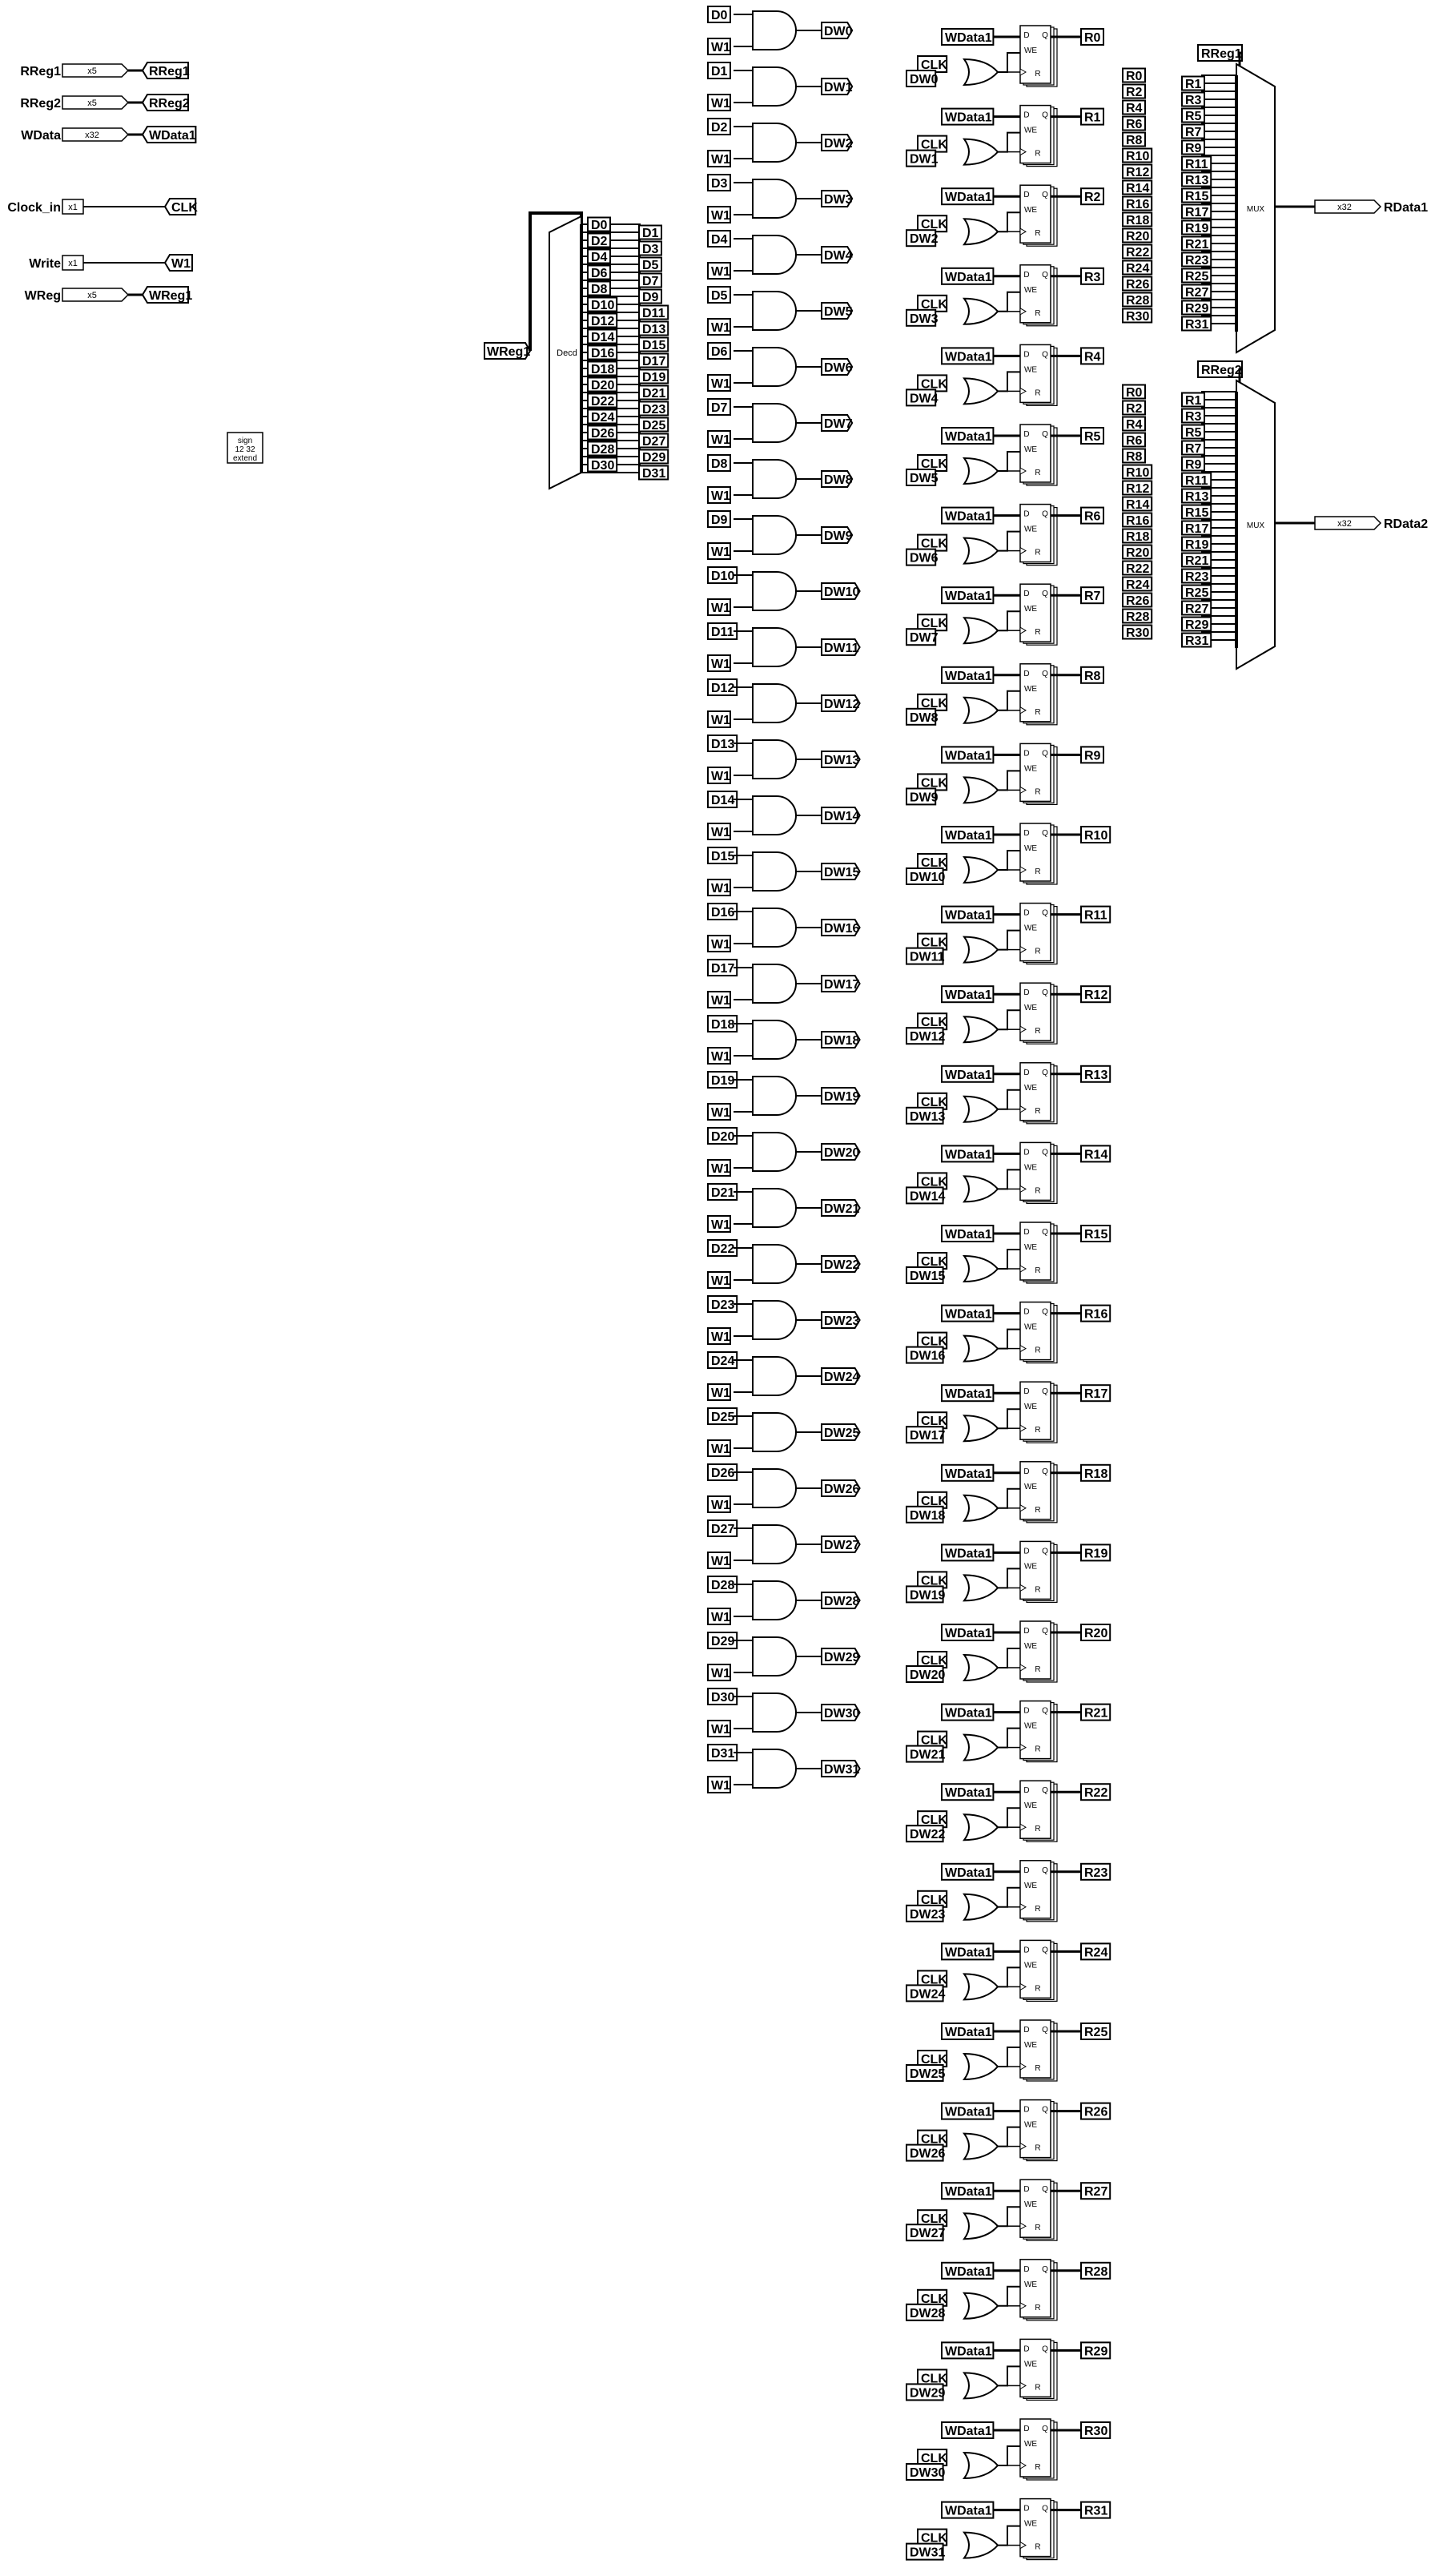 This screenshot has width=1435, height=2576. Describe the element at coordinates (968, 197) in the screenshot. I see `register-2-wdata-text: WData1` at that location.